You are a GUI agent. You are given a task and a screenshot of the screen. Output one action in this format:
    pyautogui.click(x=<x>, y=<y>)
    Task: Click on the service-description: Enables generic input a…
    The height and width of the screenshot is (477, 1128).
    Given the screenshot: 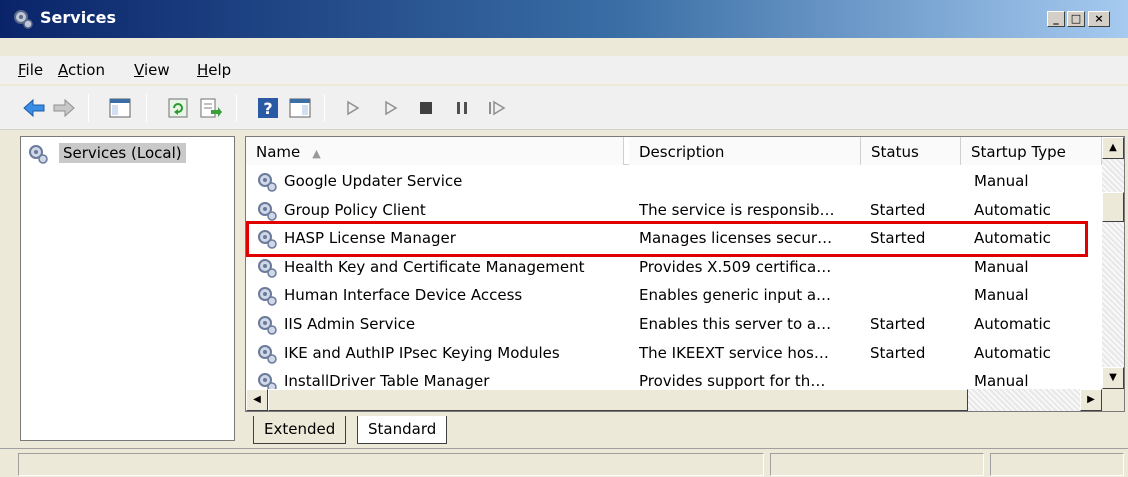 What is the action you would take?
    pyautogui.click(x=735, y=295)
    